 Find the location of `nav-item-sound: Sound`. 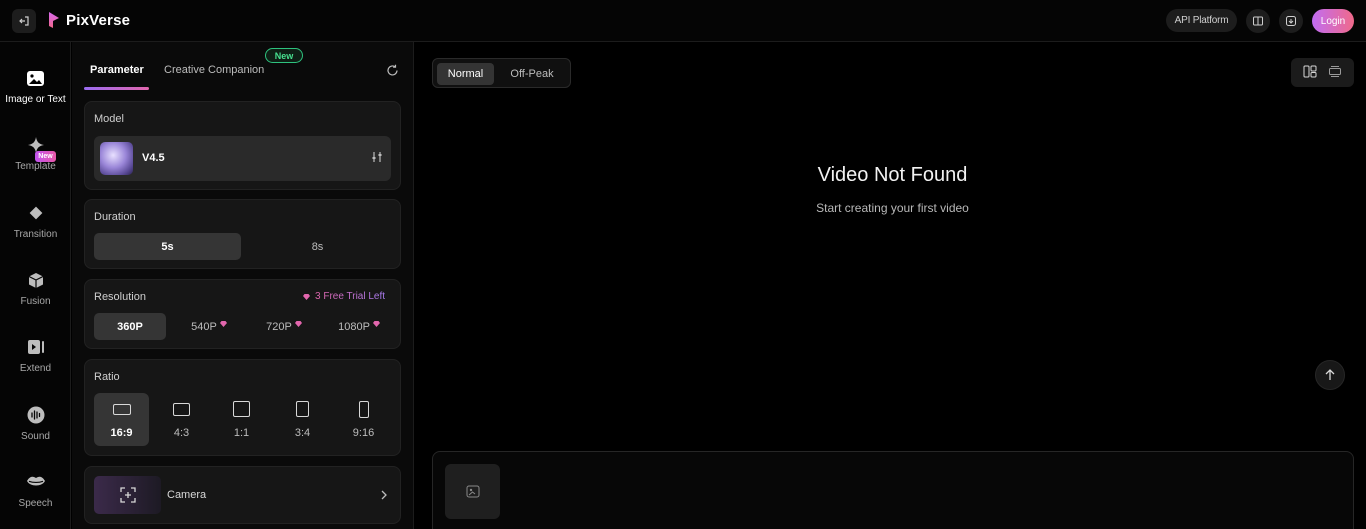

nav-item-sound: Sound is located at coordinates (35, 429).